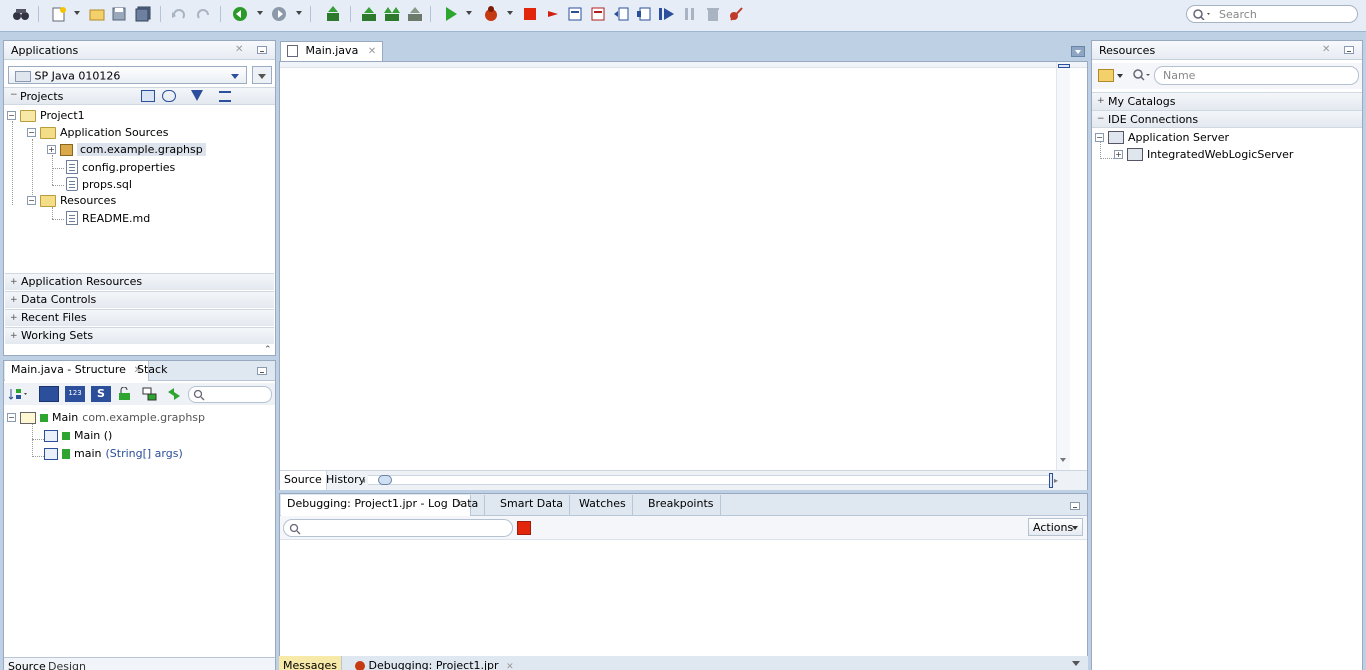 The height and width of the screenshot is (670, 1366). I want to click on tab-list-icon, so click(1078, 51).